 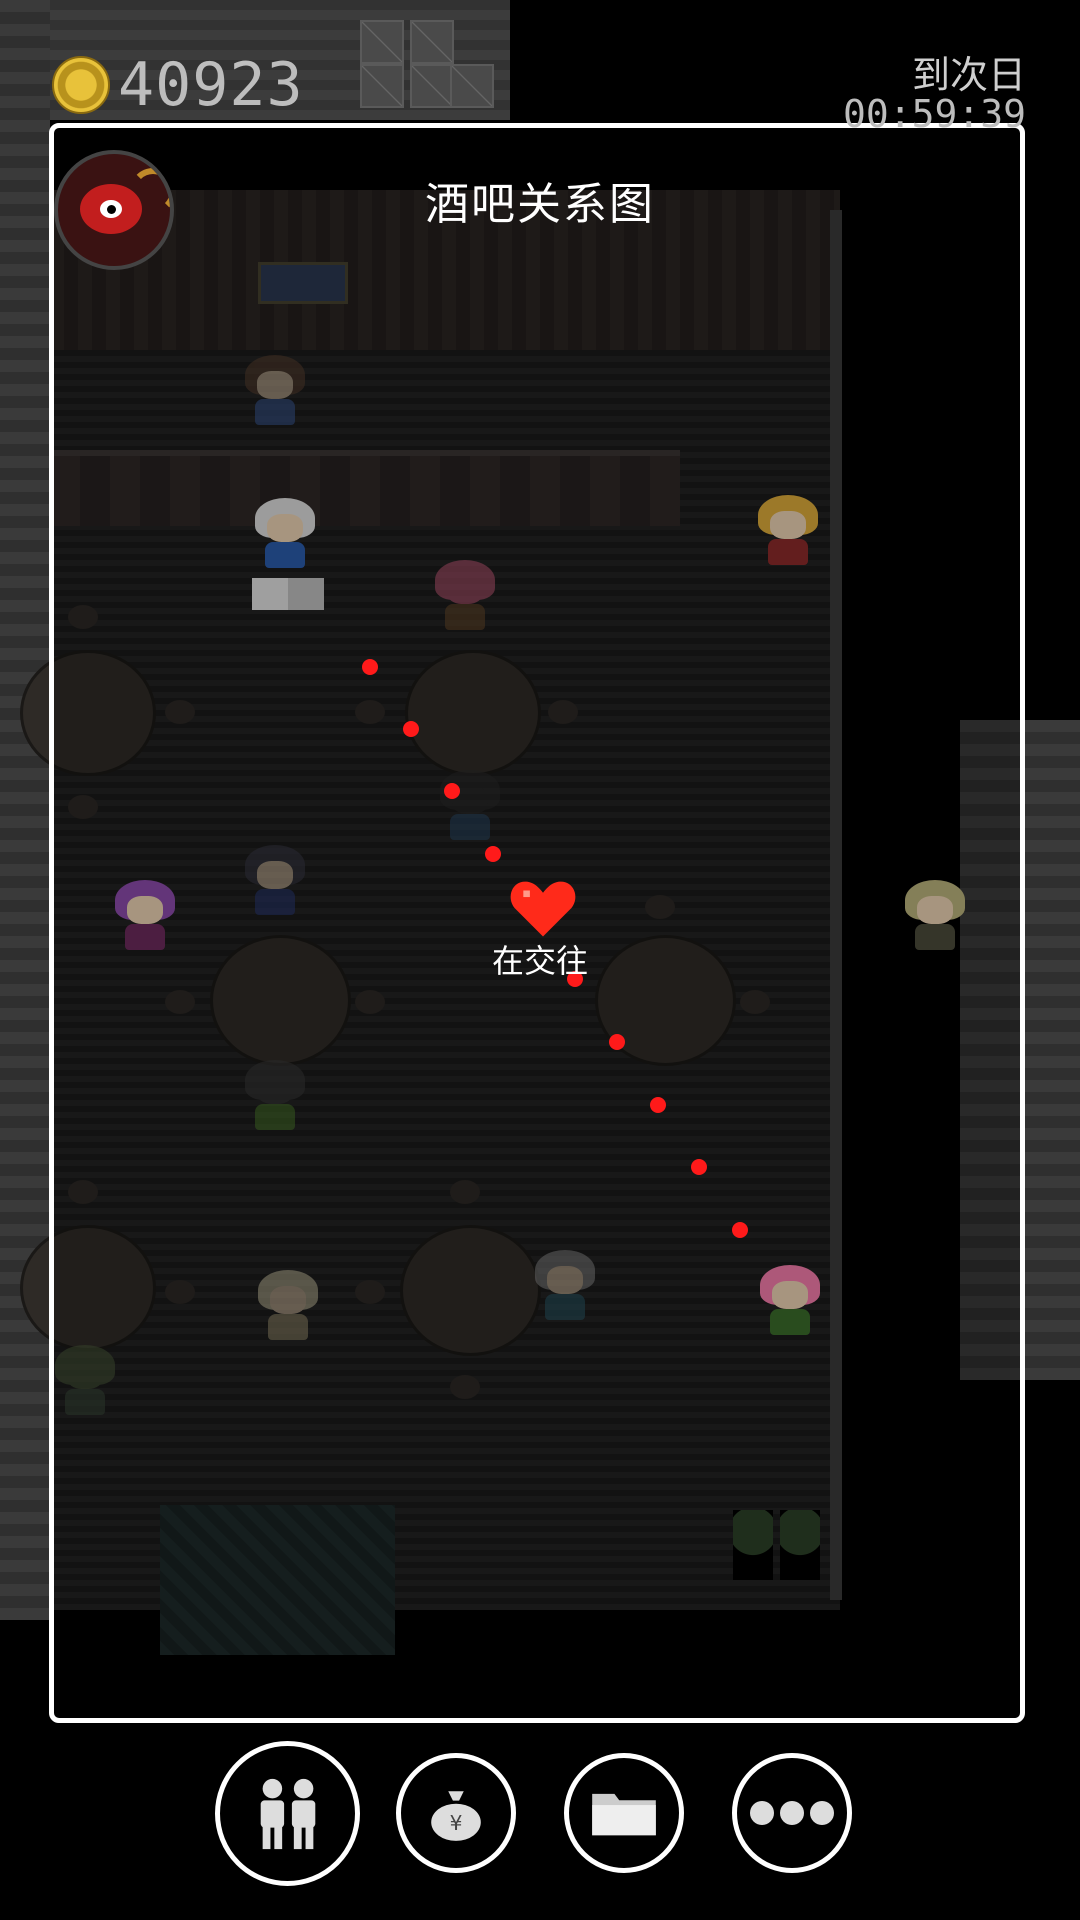 I want to click on money-bag-button: ¥, so click(x=456, y=1813).